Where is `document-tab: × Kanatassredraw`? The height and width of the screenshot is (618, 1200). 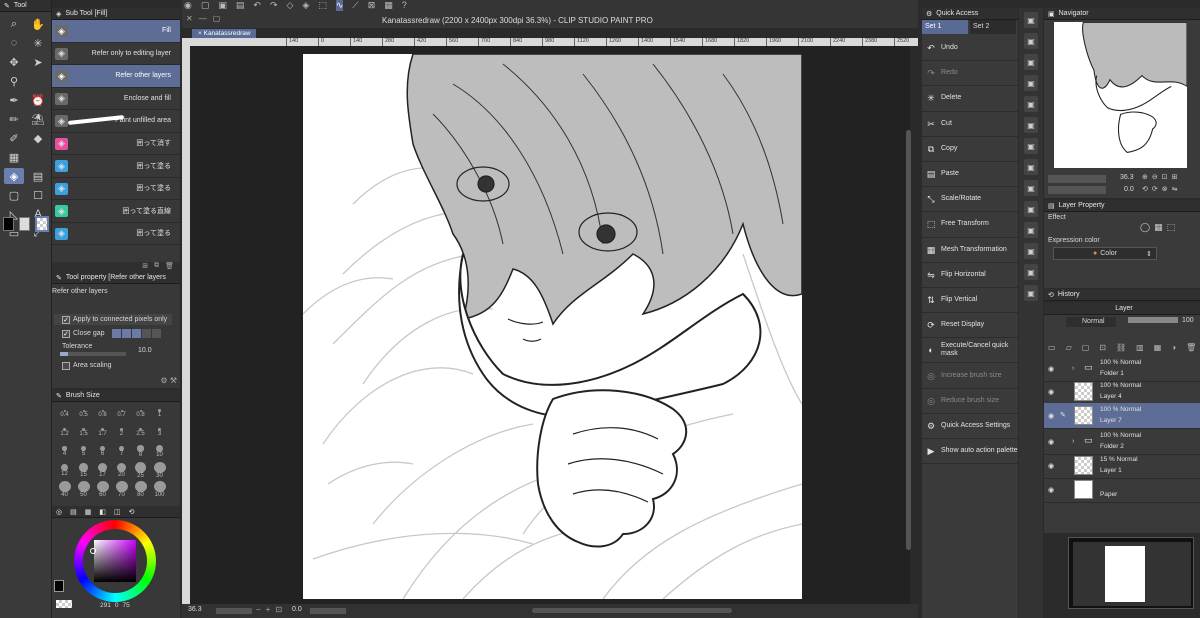
document-tab: × Kanatassredraw is located at coordinates (224, 33).